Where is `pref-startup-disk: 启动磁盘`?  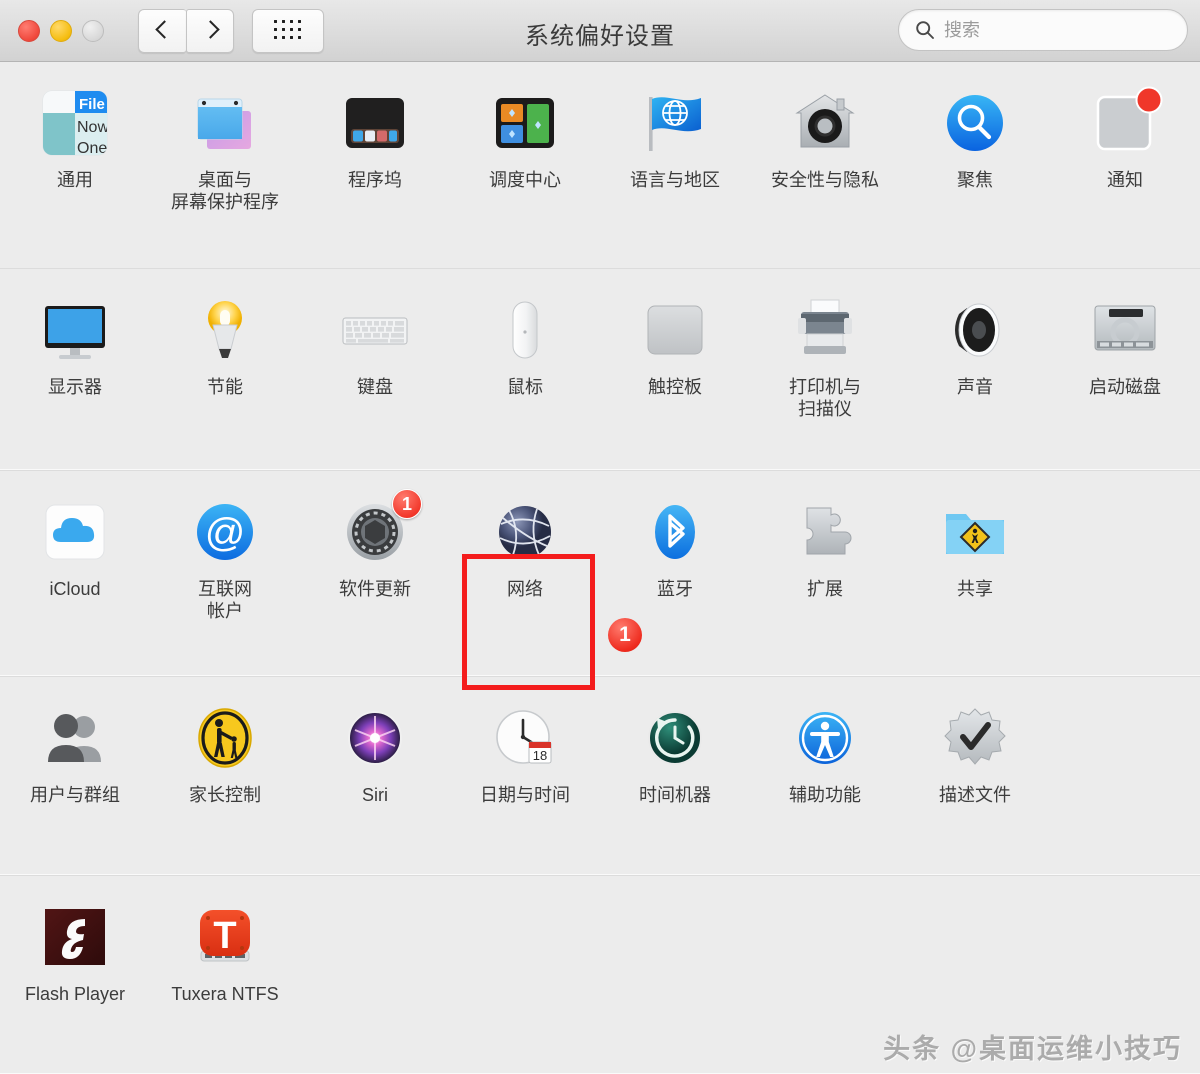 pref-startup-disk: 启动磁盘 is located at coordinates (1125, 334).